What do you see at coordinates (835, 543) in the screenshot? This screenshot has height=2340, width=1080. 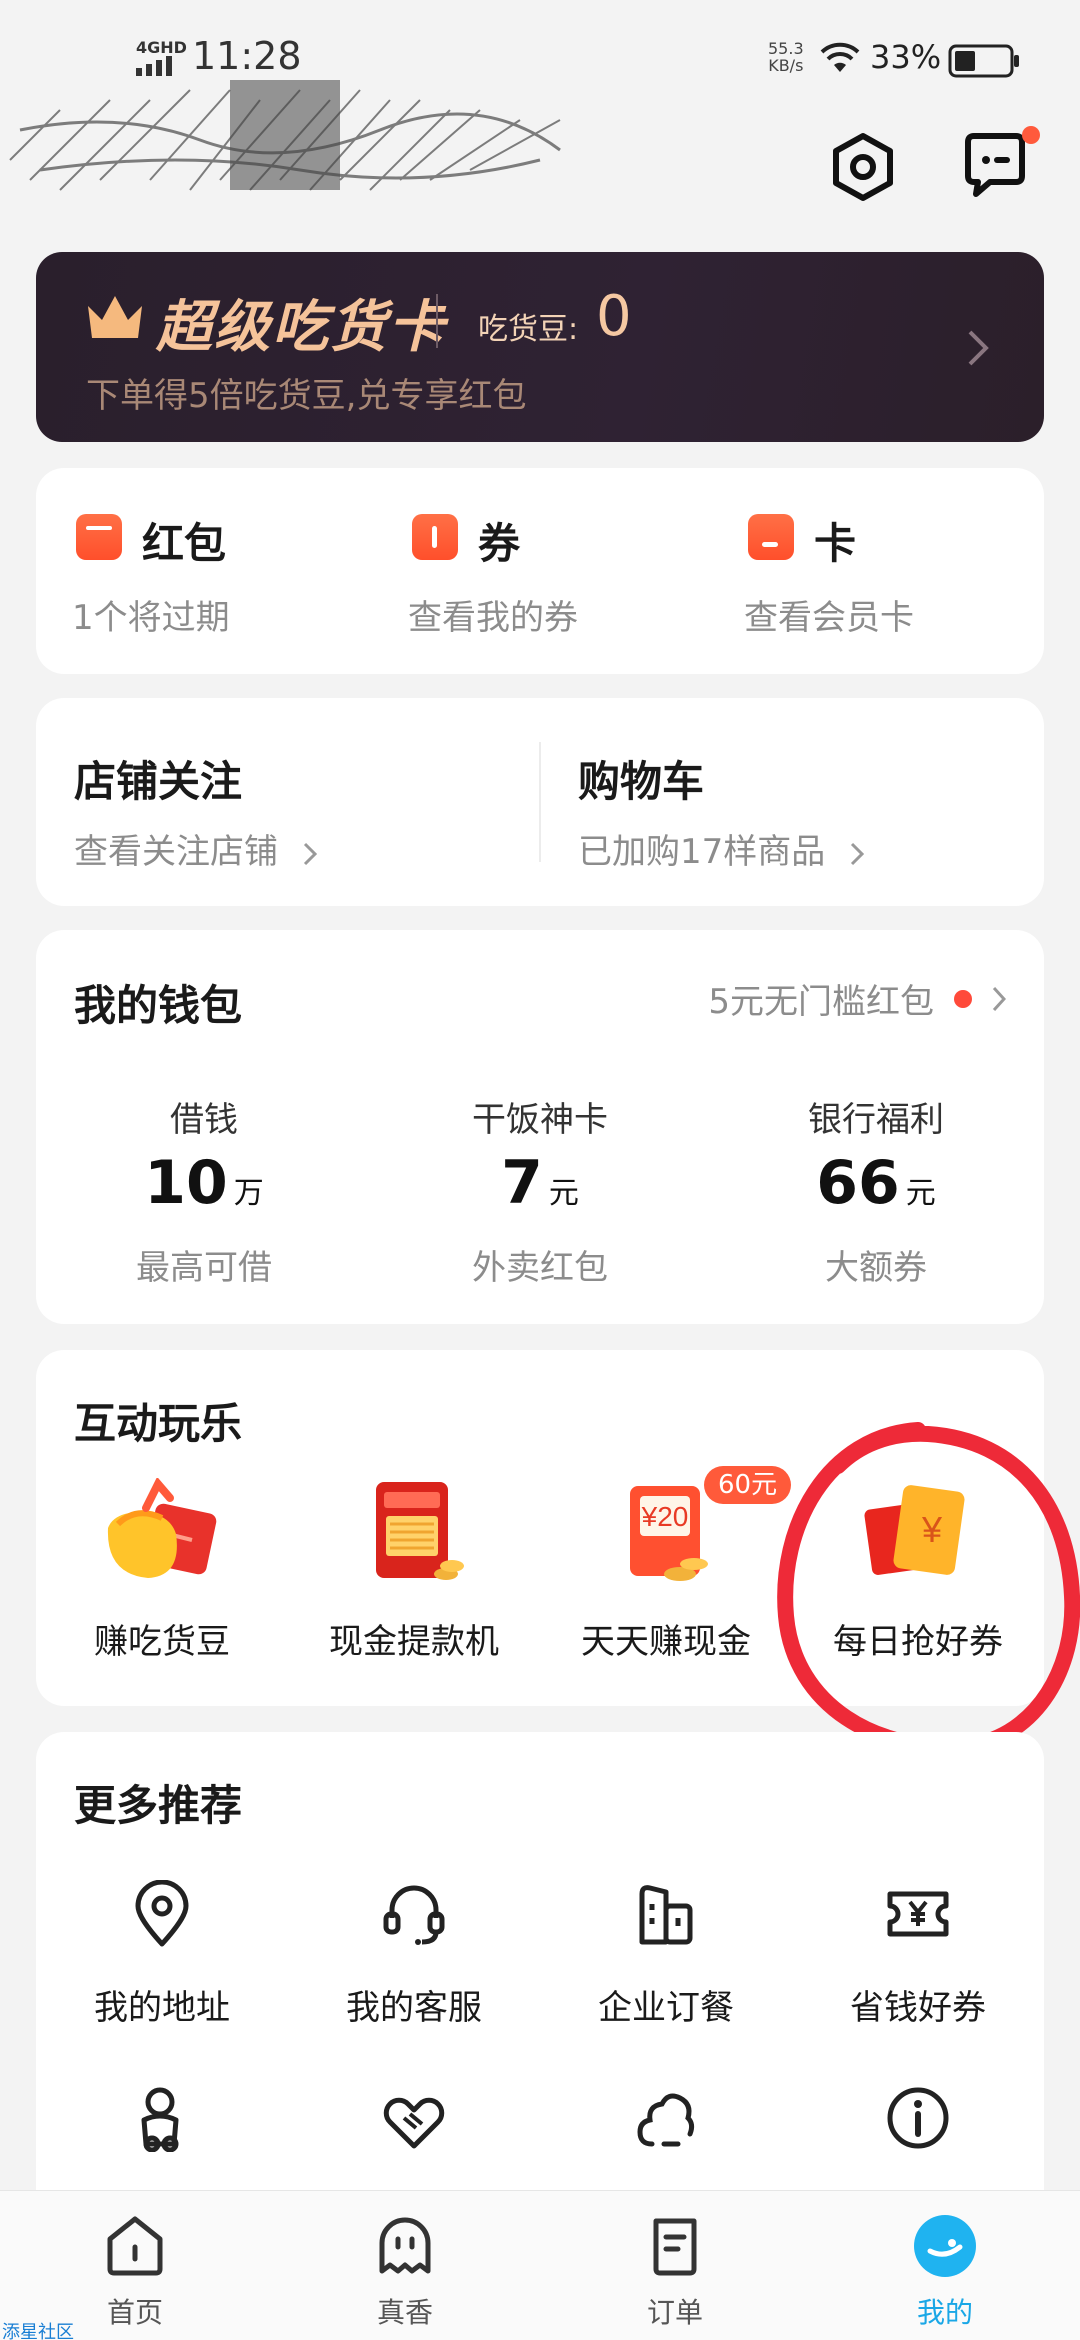 I see `asset-label: 卡` at bounding box center [835, 543].